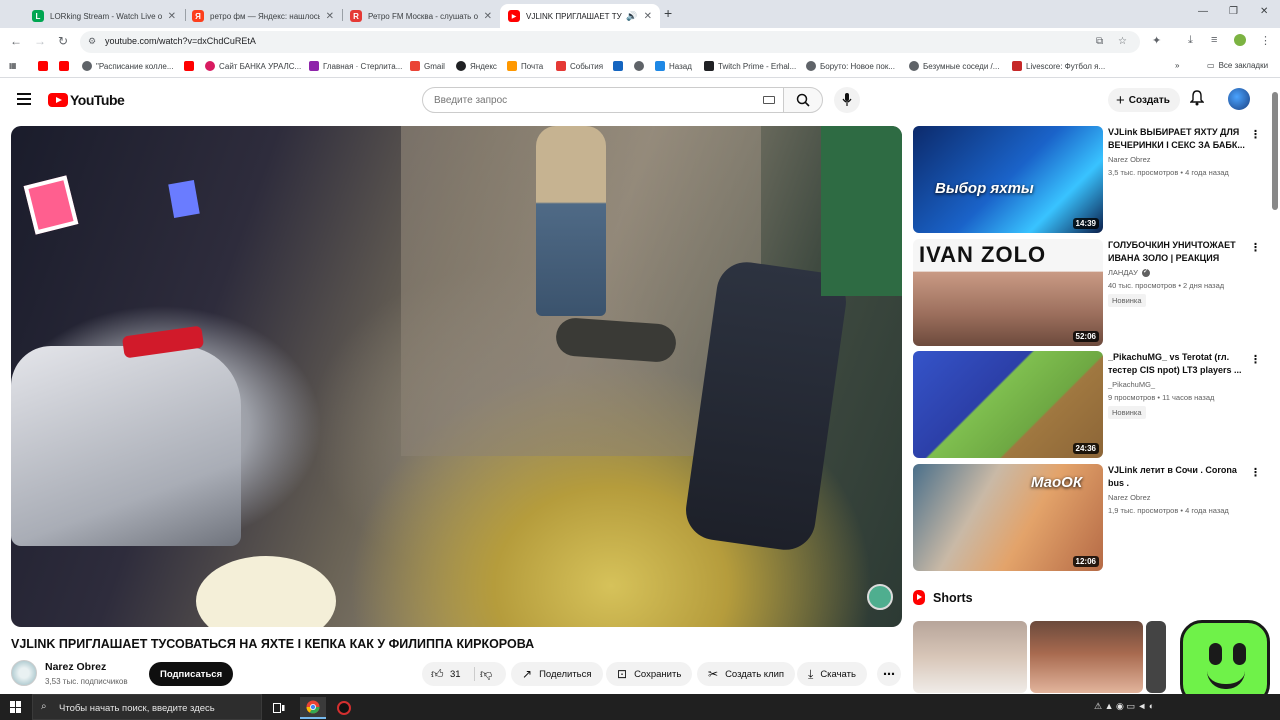 The height and width of the screenshot is (720, 1280). What do you see at coordinates (180, 41) in the screenshot?
I see `url-text: youtube.com/watch?v=dxChdCuREtA` at bounding box center [180, 41].